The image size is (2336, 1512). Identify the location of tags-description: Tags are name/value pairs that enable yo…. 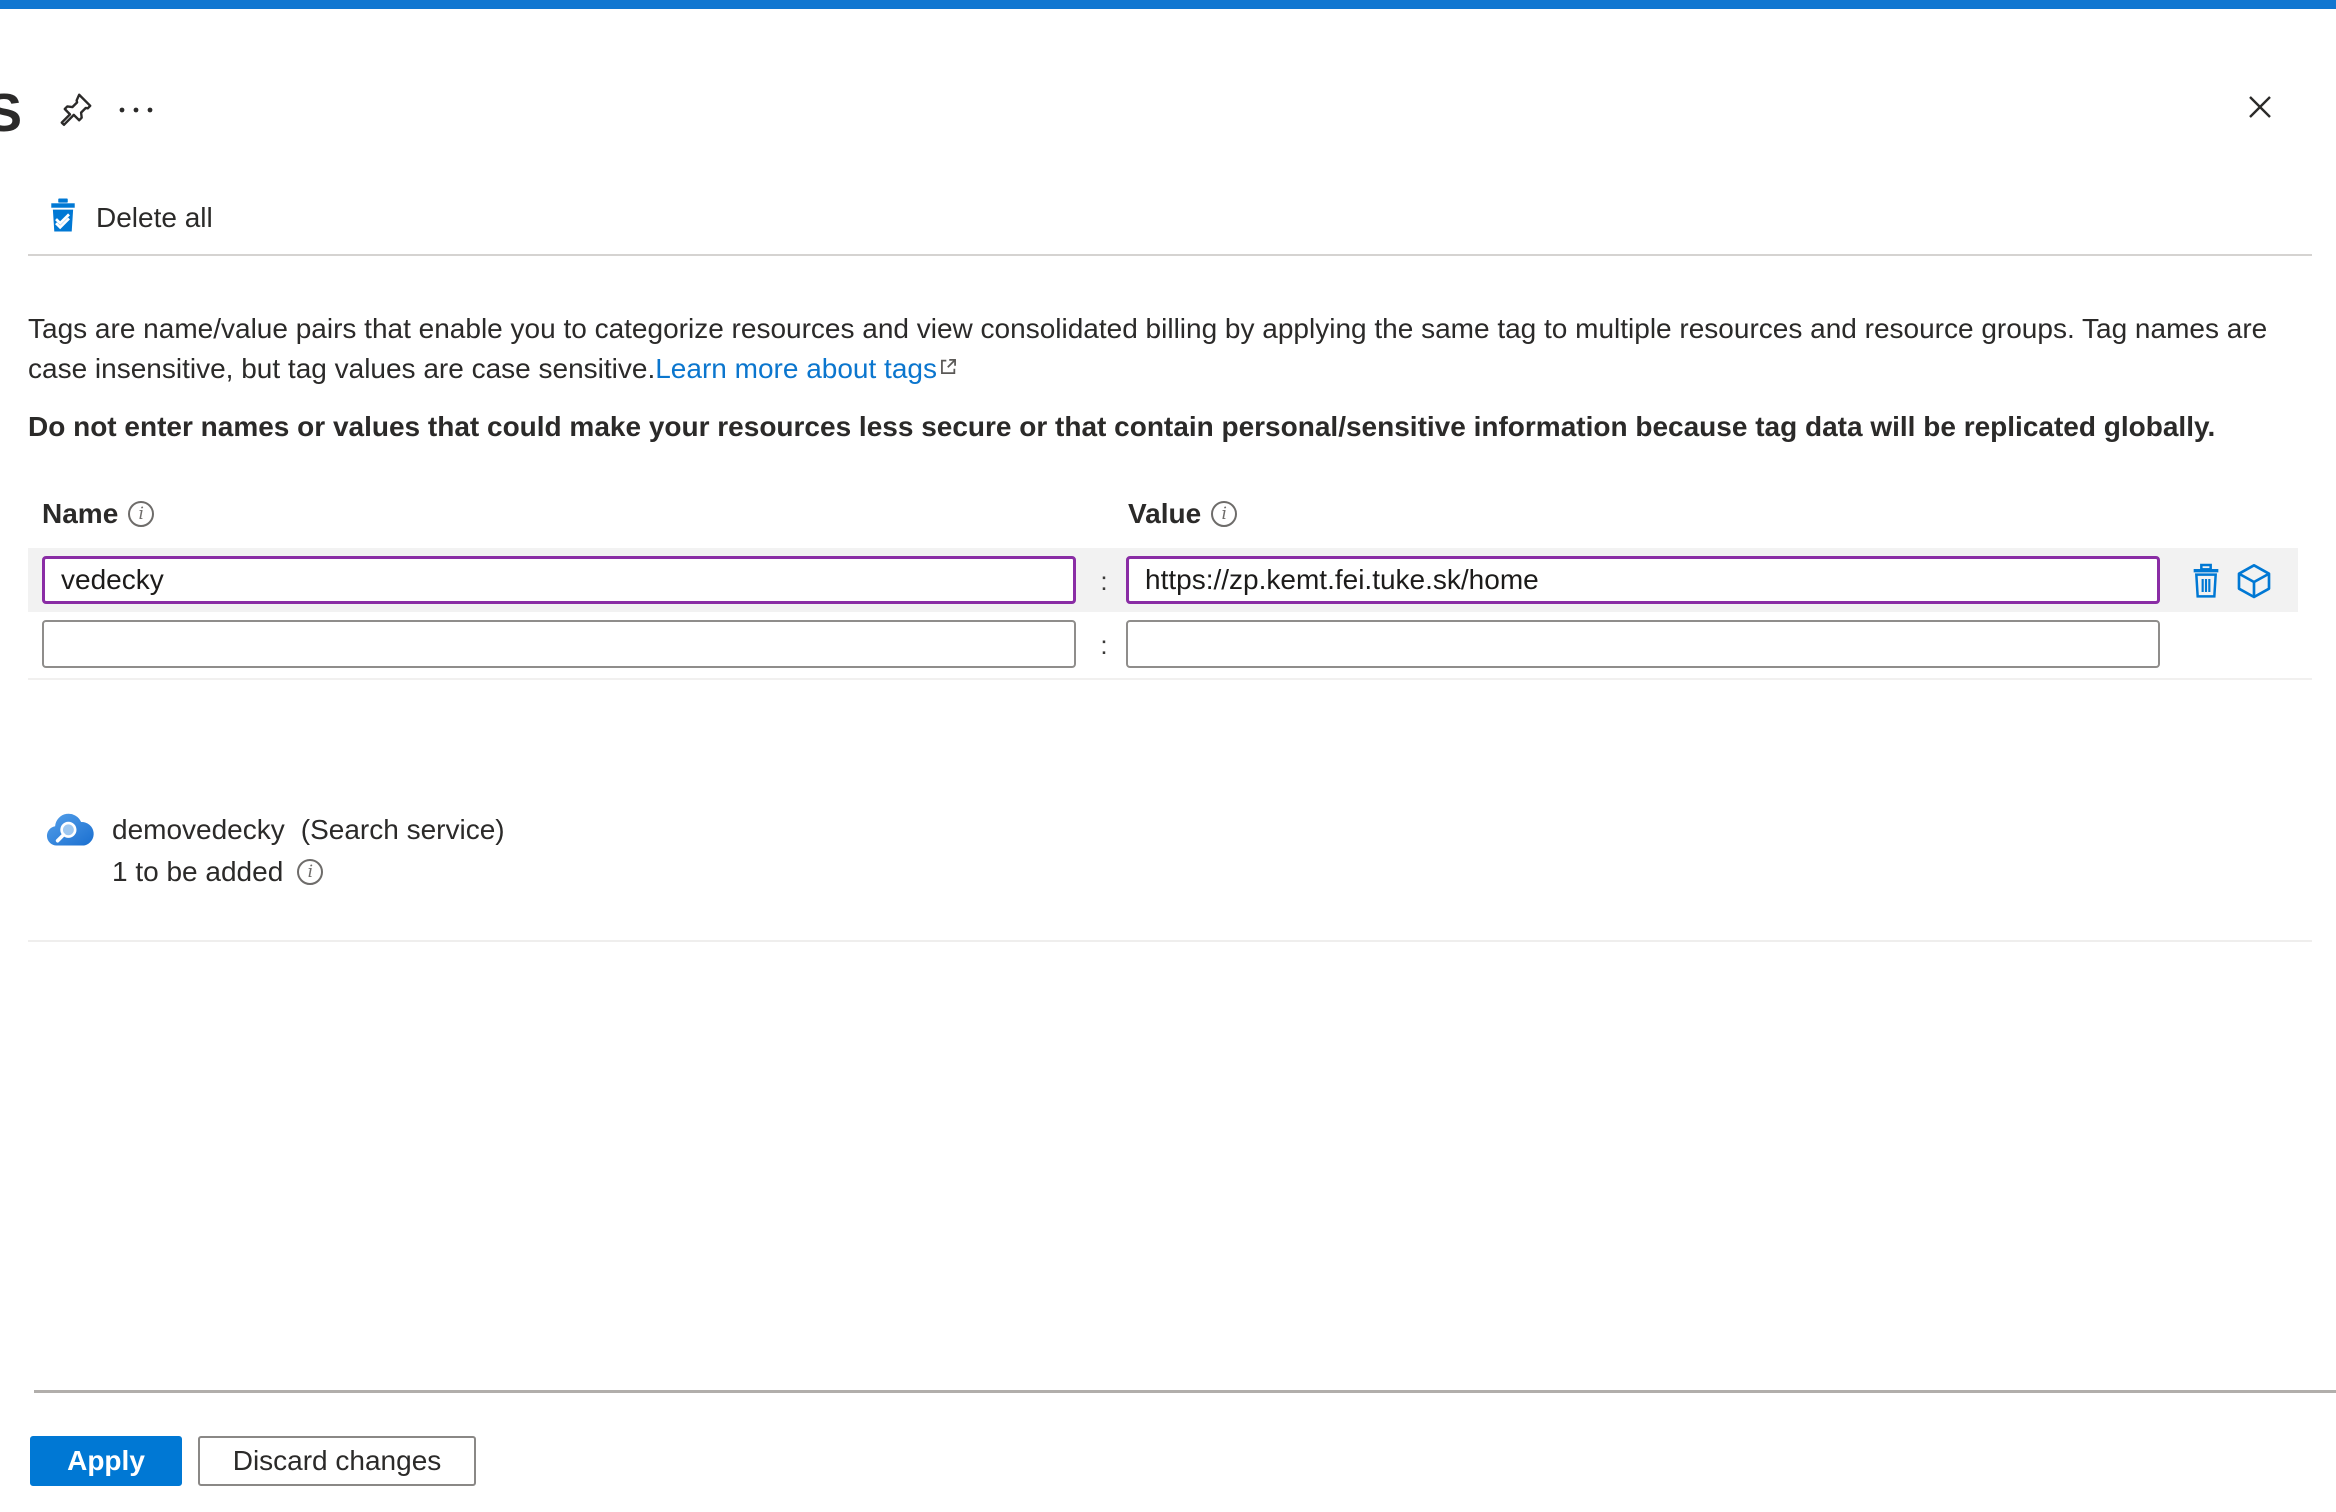
(1176, 349).